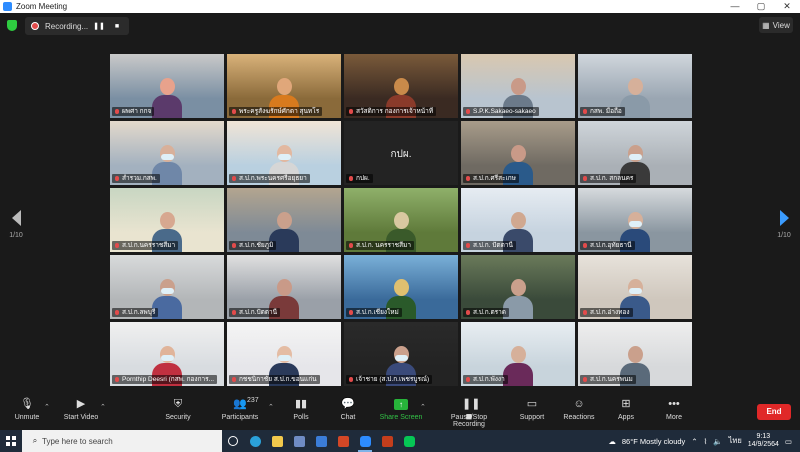 The height and width of the screenshot is (452, 800). Describe the element at coordinates (735, 6) in the screenshot. I see `minimize-button: —` at that location.